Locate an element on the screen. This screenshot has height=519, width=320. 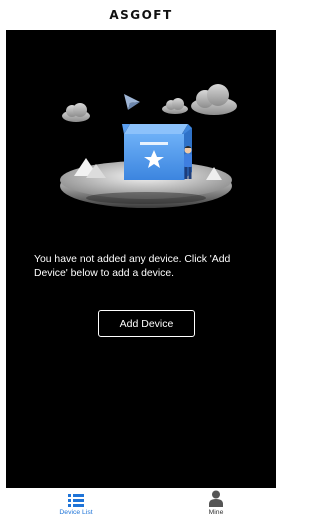
list-icon is located at coordinates (76, 497).